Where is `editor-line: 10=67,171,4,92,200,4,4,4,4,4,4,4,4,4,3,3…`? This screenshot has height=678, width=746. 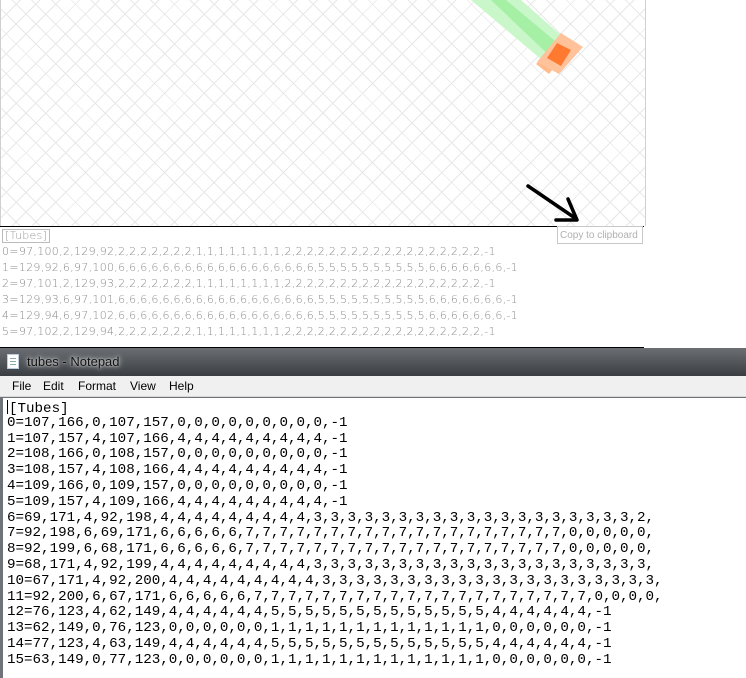
editor-line: 10=67,171,4,92,200,4,4,4,4,4,4,4,4,4,3,3… is located at coordinates (335, 580).